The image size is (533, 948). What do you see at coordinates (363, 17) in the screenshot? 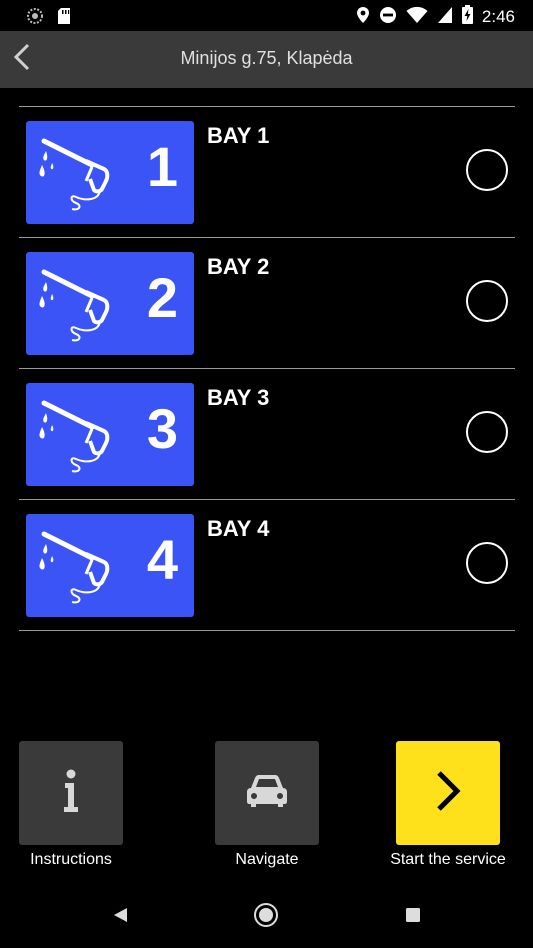
I see `location-icon` at bounding box center [363, 17].